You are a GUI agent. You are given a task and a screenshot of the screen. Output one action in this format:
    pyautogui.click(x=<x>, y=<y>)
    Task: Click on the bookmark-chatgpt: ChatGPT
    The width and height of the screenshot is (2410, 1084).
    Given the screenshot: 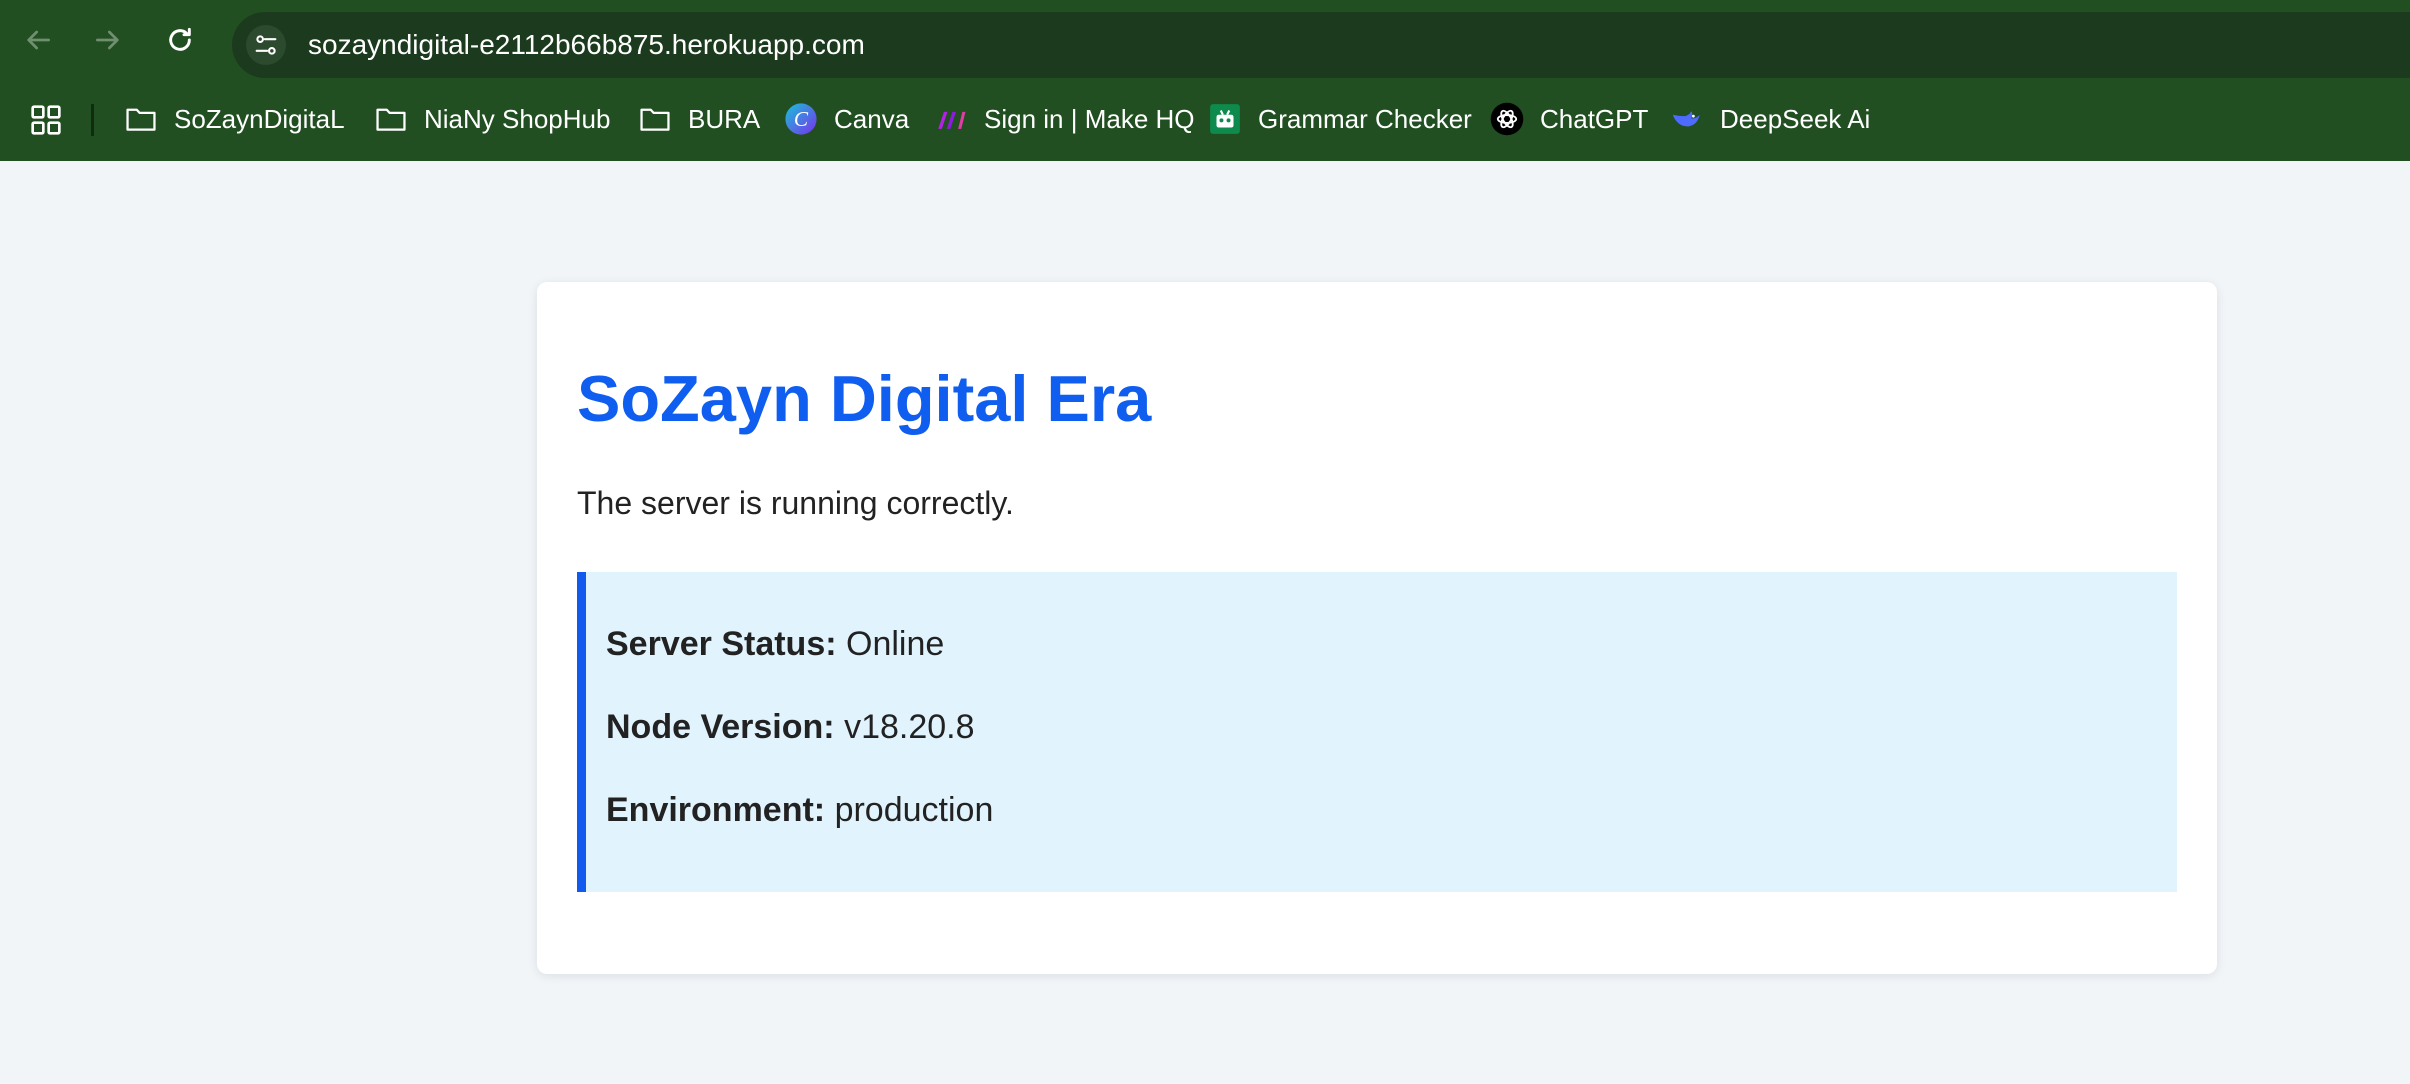 What is the action you would take?
    pyautogui.click(x=1569, y=119)
    